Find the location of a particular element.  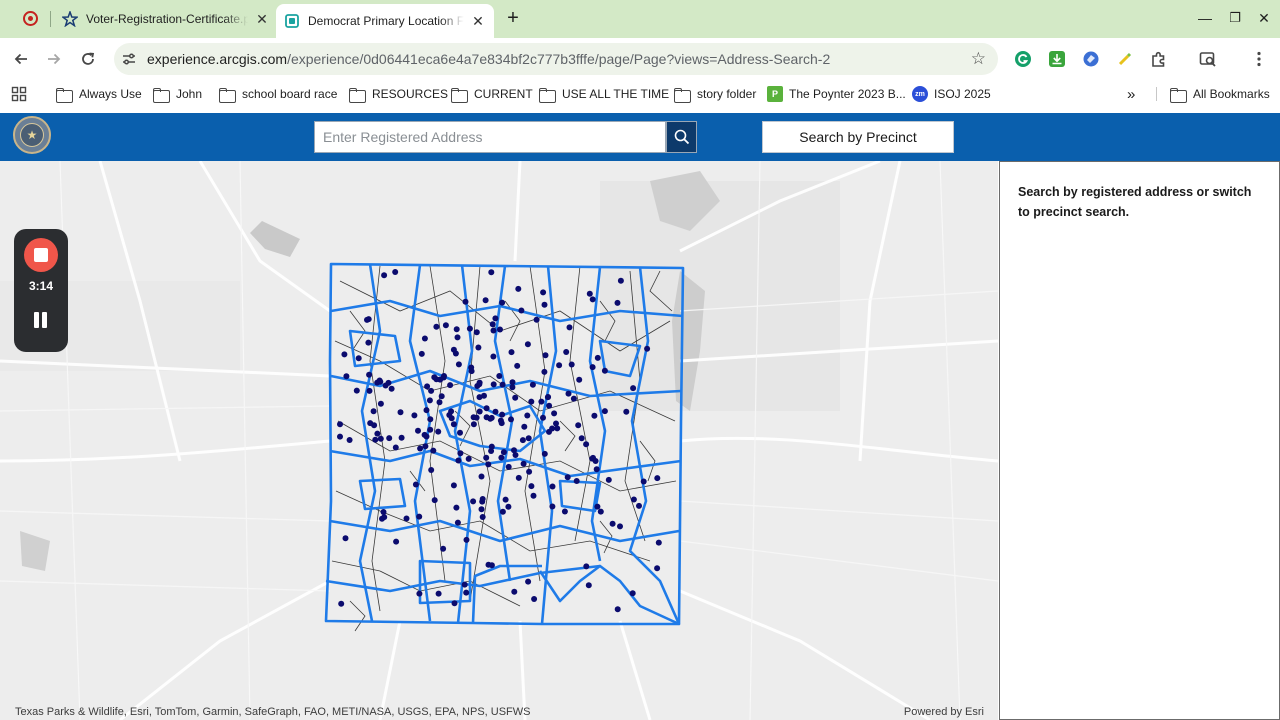

bookmark-star-icon: ☆ is located at coordinates (978, 59).